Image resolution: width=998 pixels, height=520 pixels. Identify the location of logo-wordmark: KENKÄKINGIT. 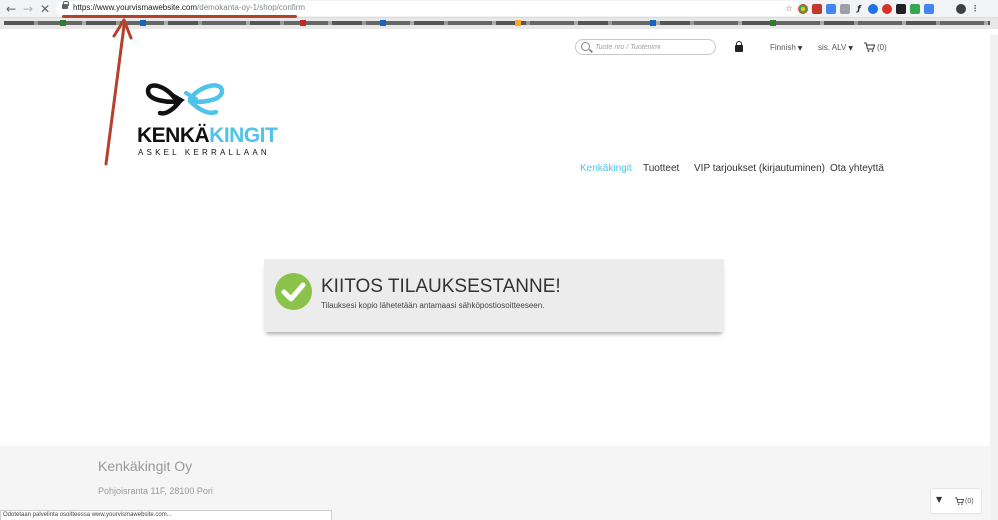
(207, 136).